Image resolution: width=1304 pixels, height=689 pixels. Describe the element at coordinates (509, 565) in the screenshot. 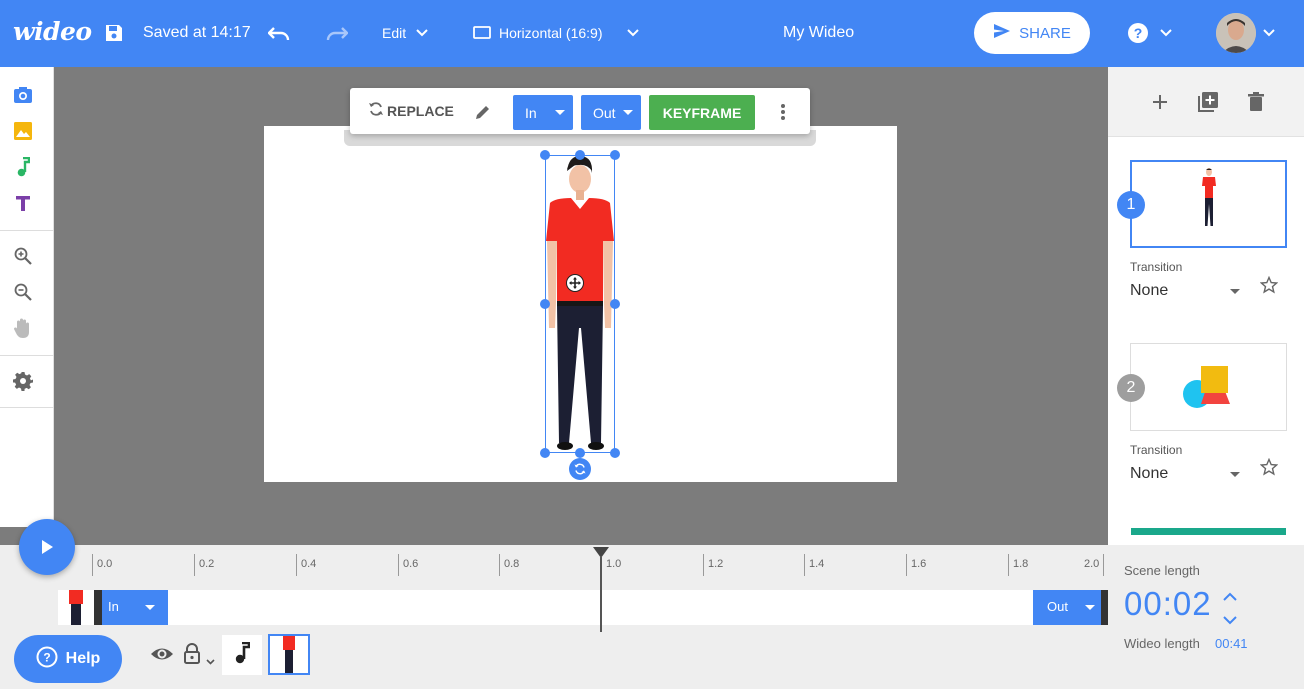

I see `ruler-tick: 0.8` at that location.